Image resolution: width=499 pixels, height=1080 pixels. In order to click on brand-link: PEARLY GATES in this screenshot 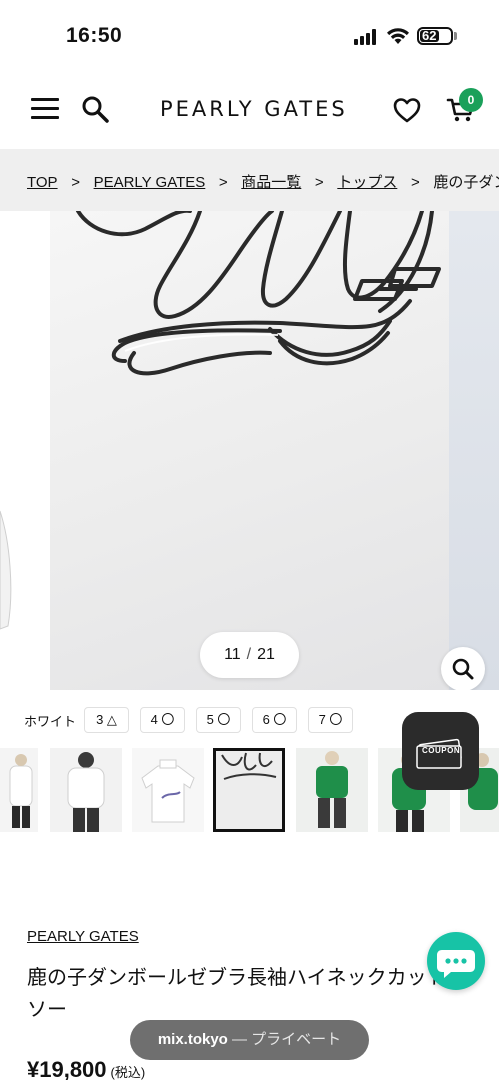, I will do `click(83, 936)`.